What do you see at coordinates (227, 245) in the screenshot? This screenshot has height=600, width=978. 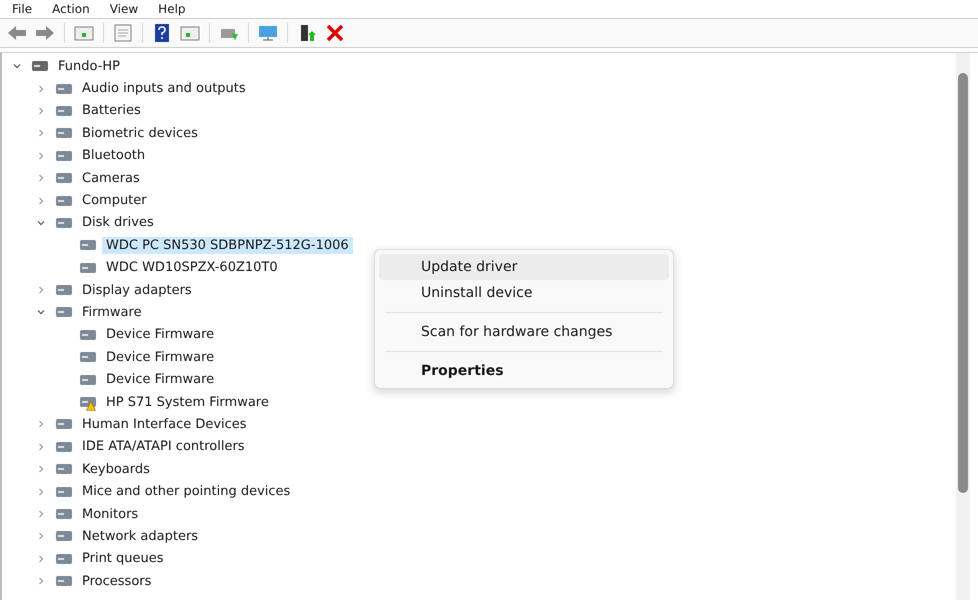 I see `tree-item: WDC PC SN530 SDBPNPZ-512G-1006` at bounding box center [227, 245].